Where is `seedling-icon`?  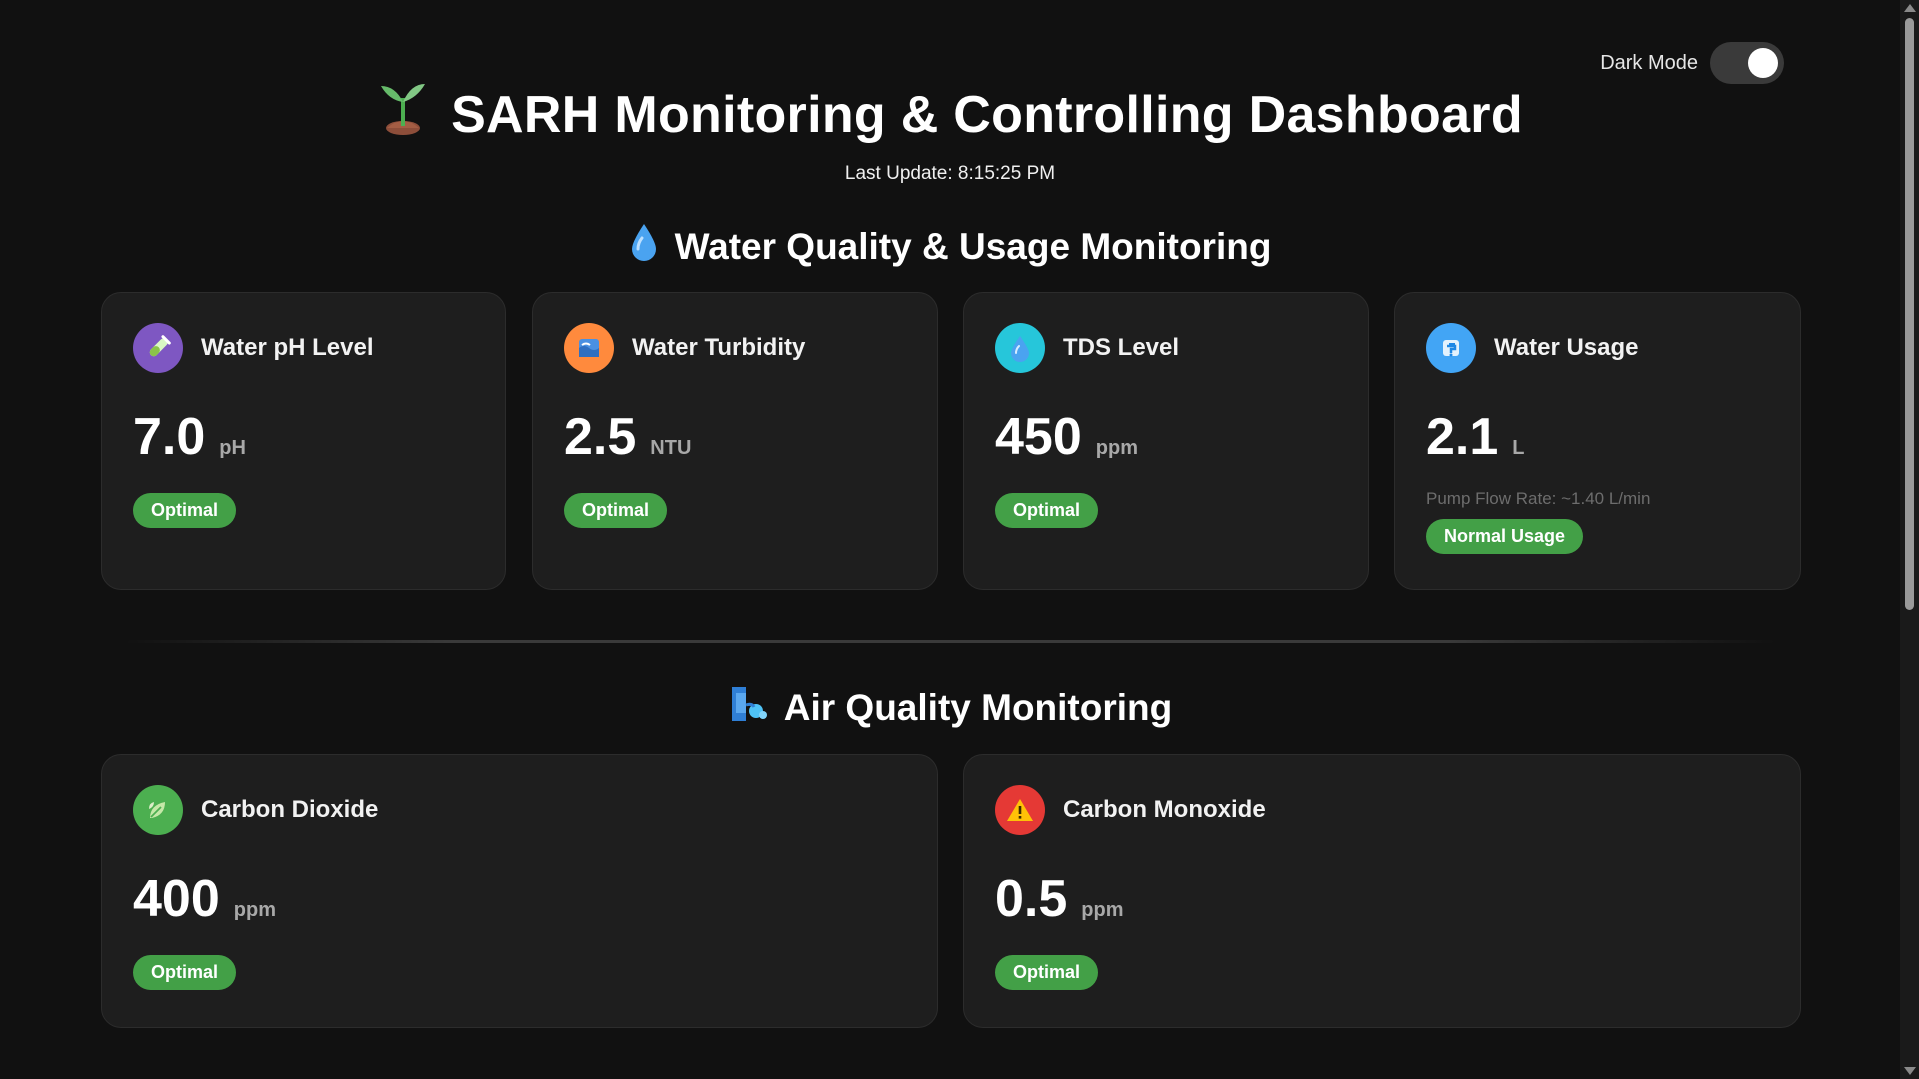 seedling-icon is located at coordinates (403, 114).